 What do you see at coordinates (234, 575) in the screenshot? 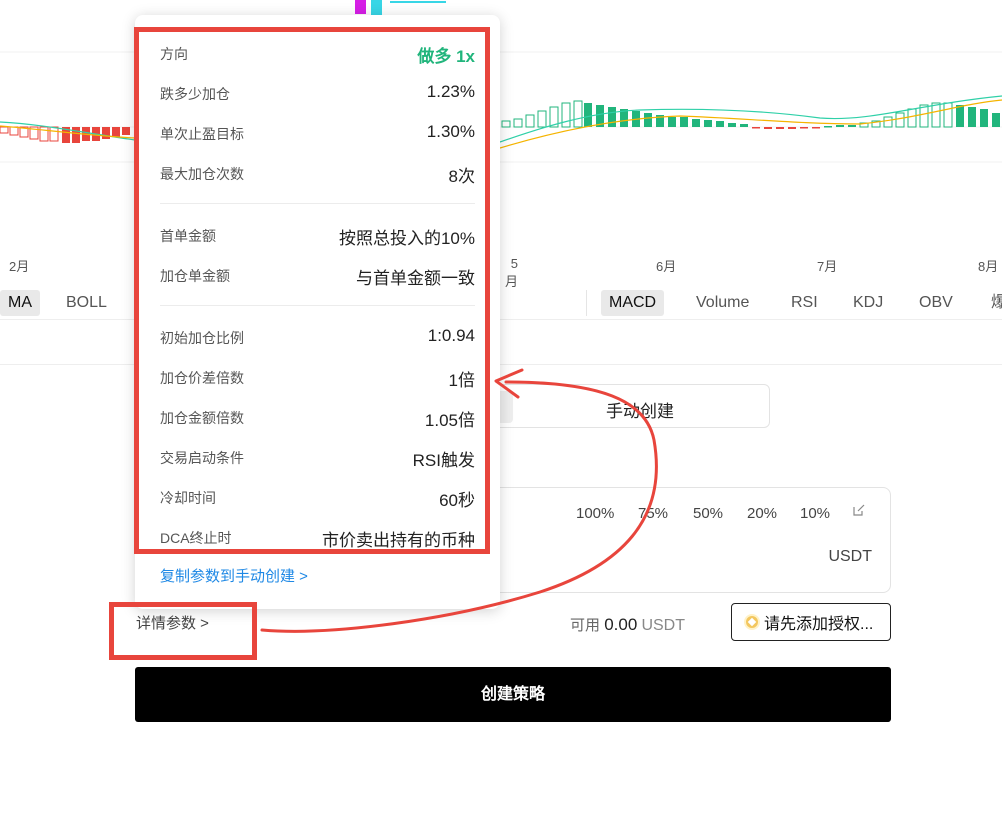
I see `copy-params-link: 复制参数到手动创建 >` at bounding box center [234, 575].